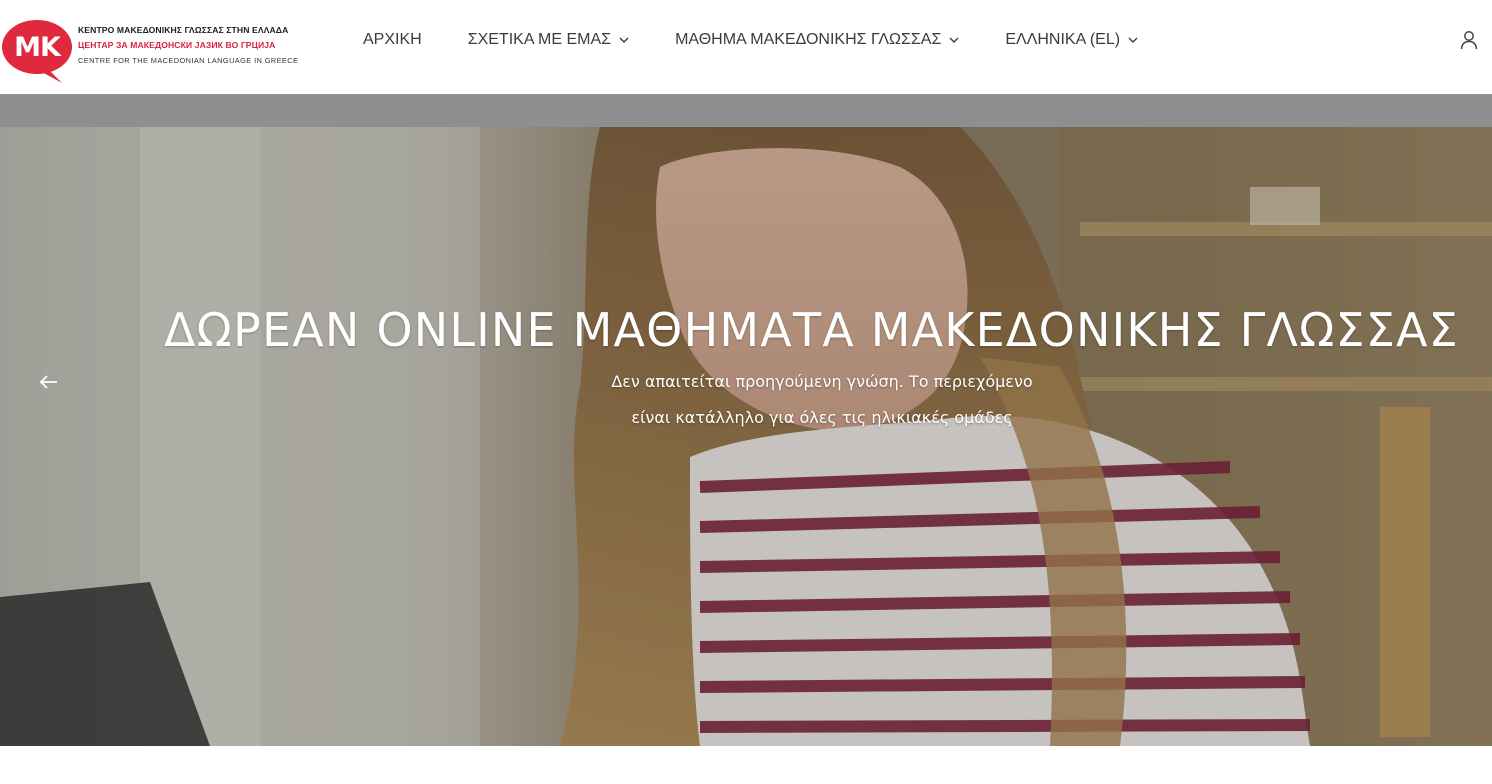  I want to click on nav-item-label: ΜΑΘΗΜΑ ΜΑΚΕΔΟΝΙΚΗΣ ΓΛΩΣΣΑΣ, so click(808, 39).